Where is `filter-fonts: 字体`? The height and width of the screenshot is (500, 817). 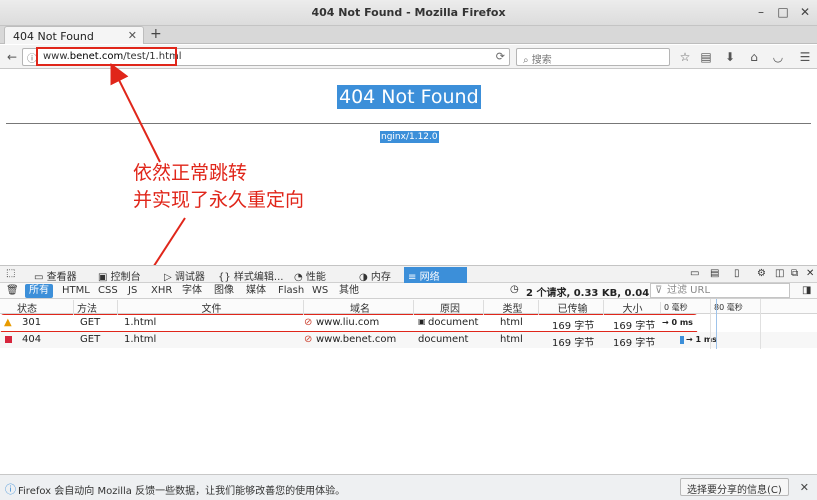 filter-fonts: 字体 is located at coordinates (192, 291).